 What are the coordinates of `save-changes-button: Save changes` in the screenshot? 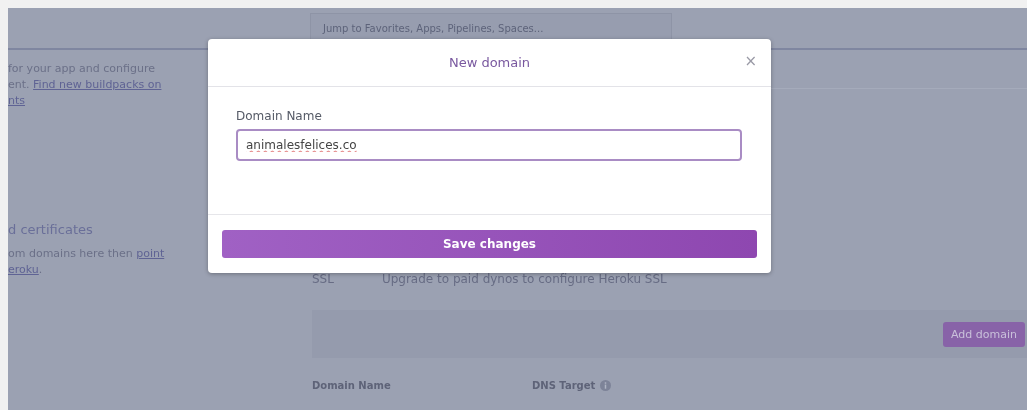 It's located at (489, 244).